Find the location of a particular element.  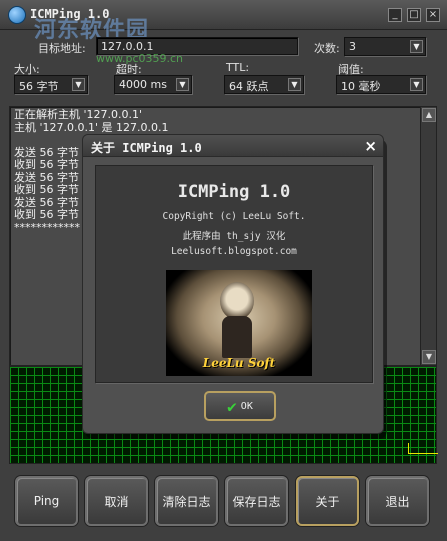

count-select: 3 ▼ is located at coordinates (385, 46).